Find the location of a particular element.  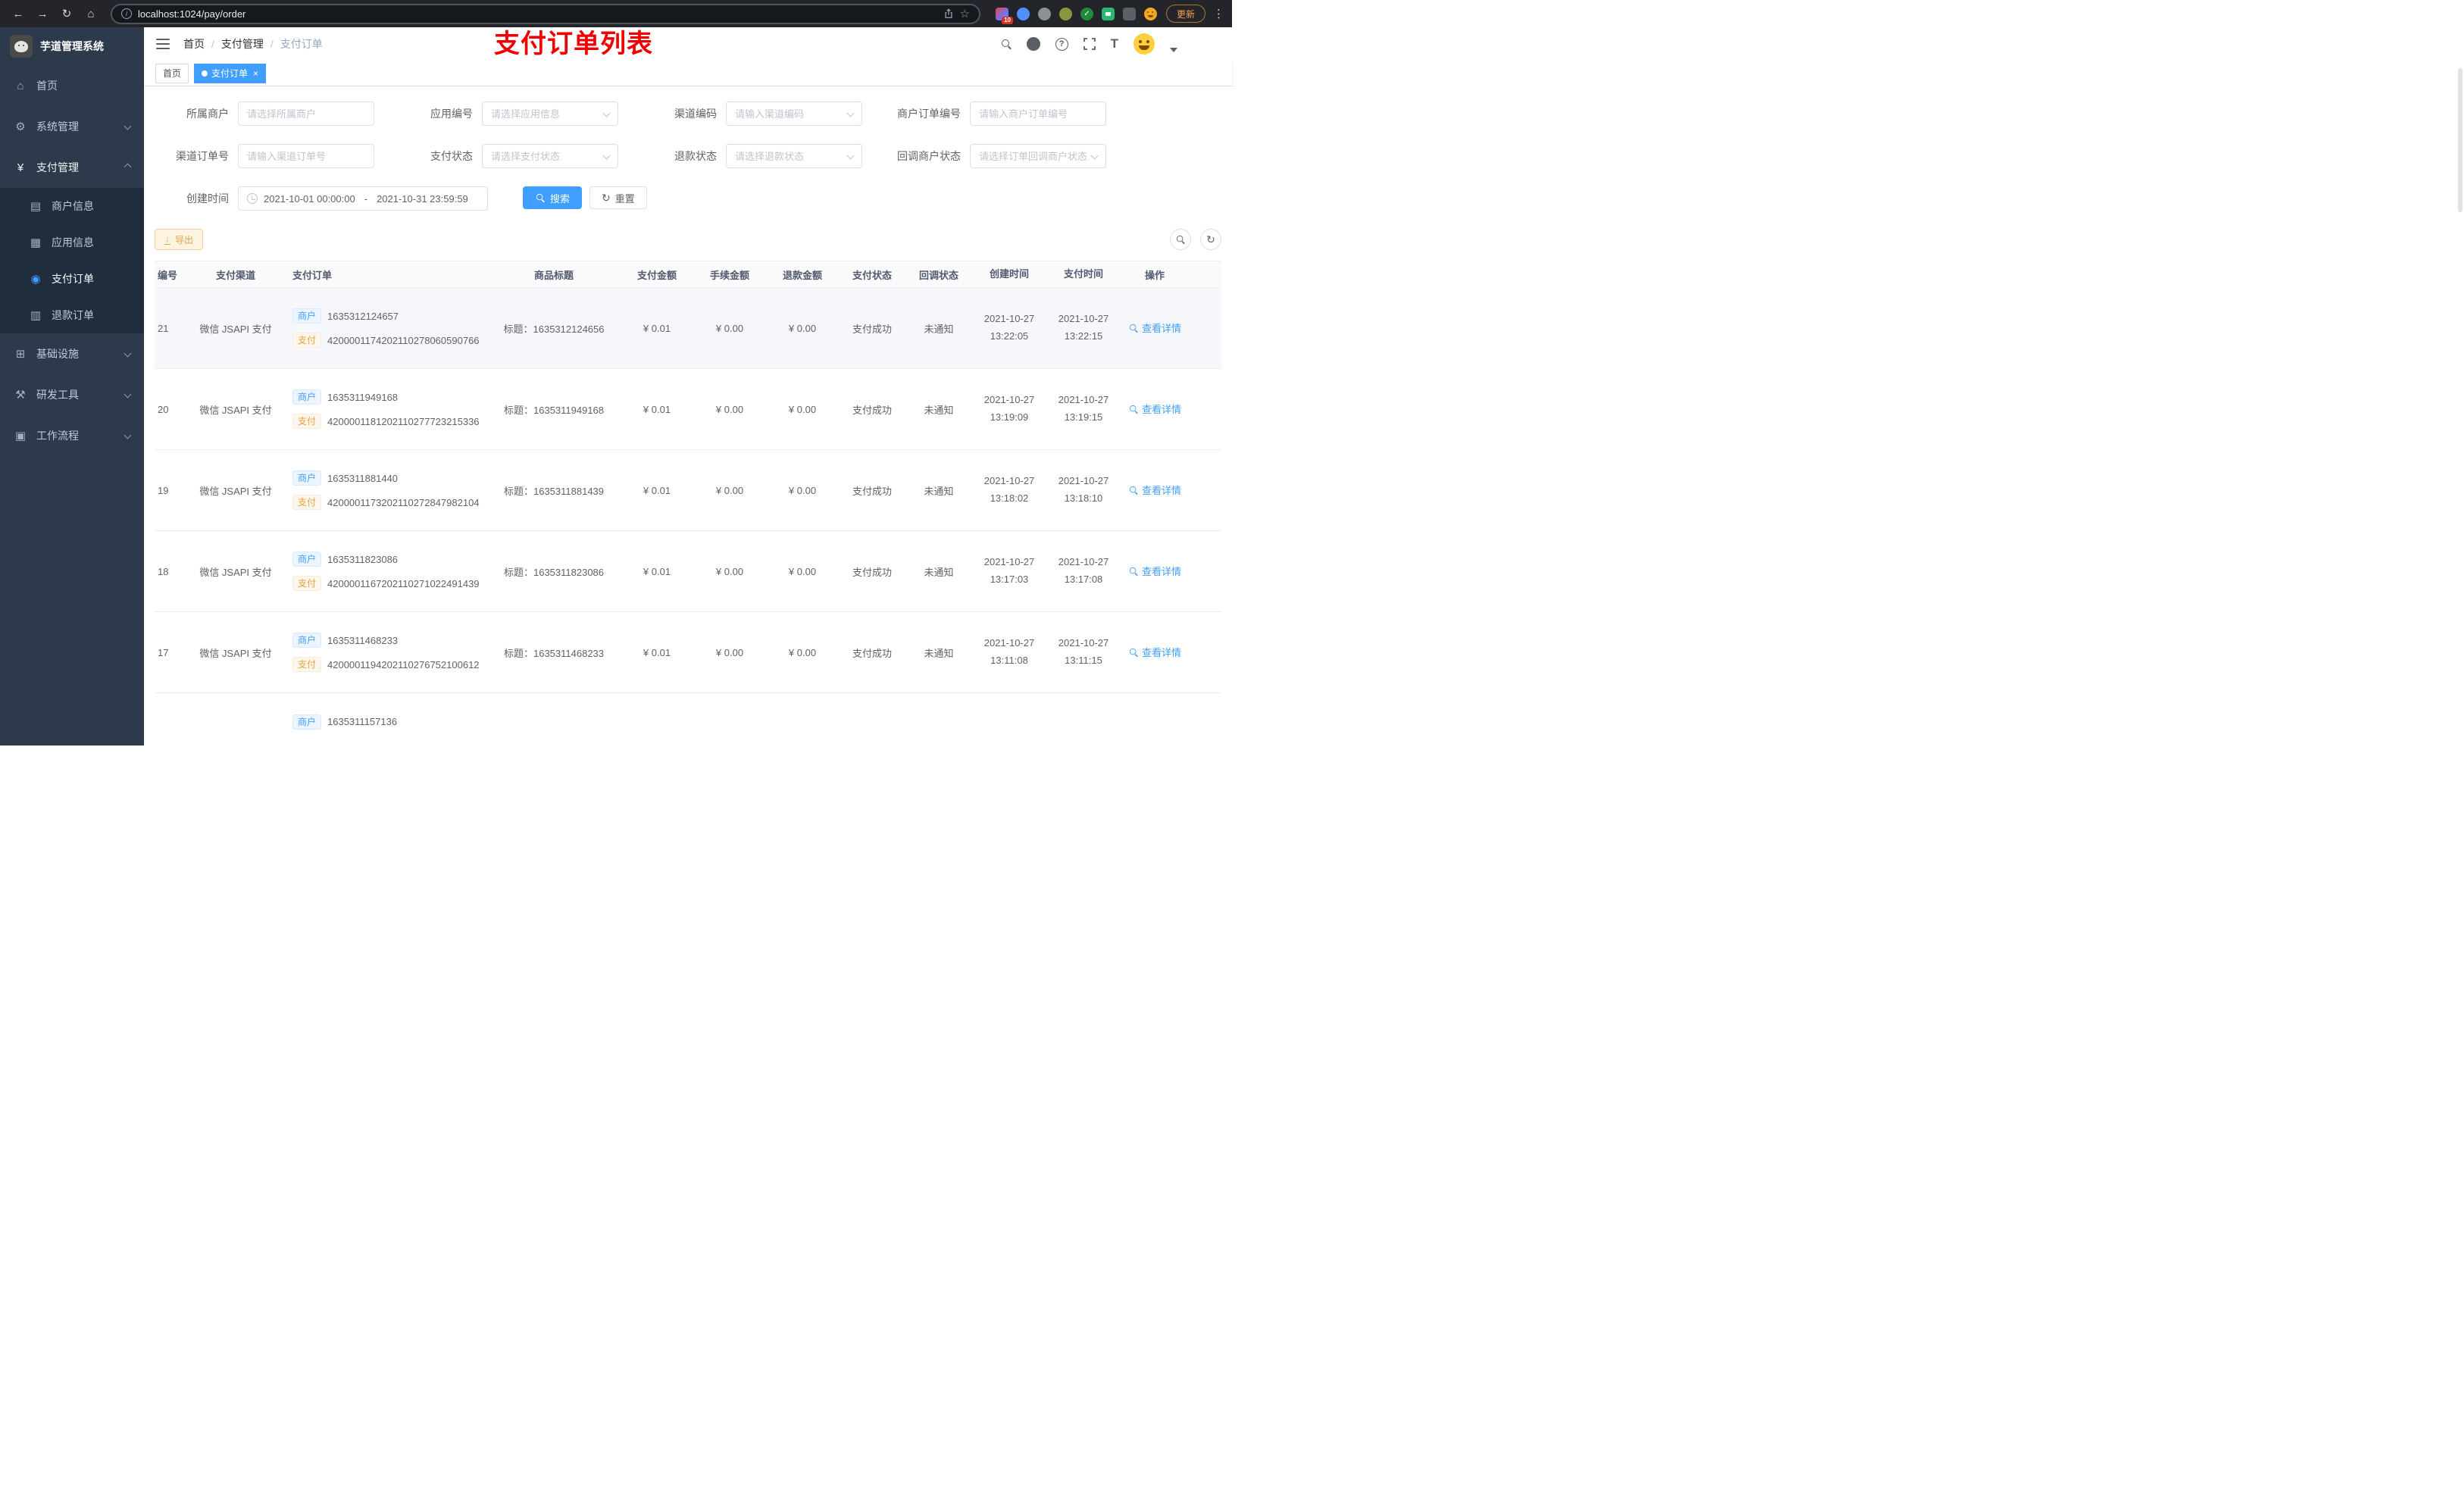

field-label: 所属商户 is located at coordinates (207, 114).